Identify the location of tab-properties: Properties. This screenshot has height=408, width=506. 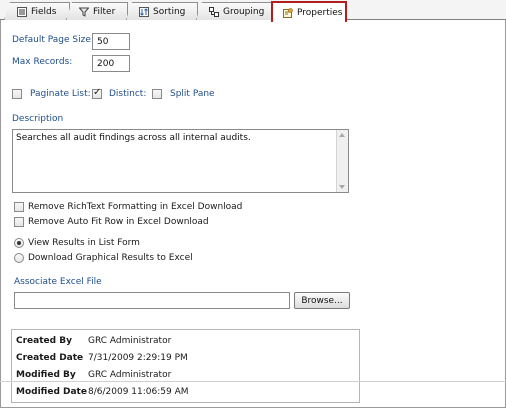
(309, 11).